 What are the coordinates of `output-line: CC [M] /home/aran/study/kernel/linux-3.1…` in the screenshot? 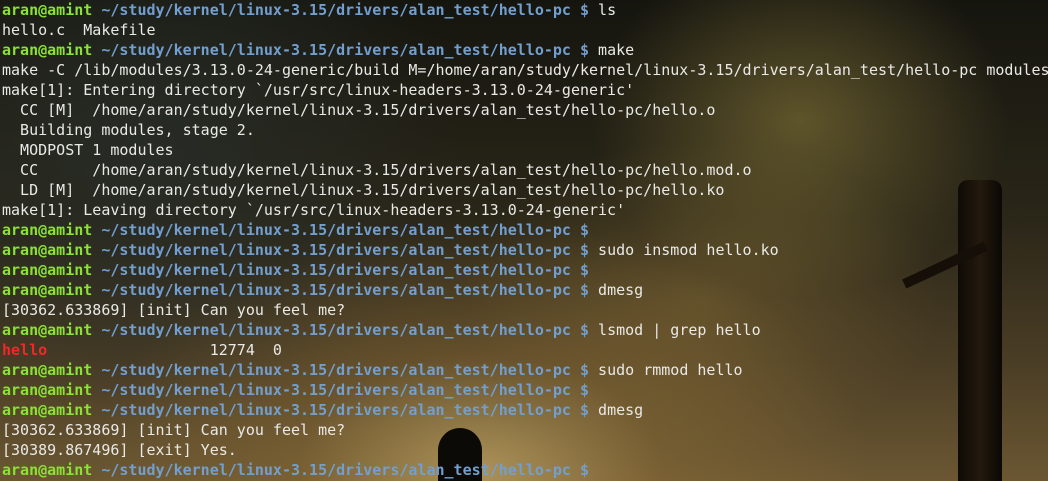 It's located at (525, 110).